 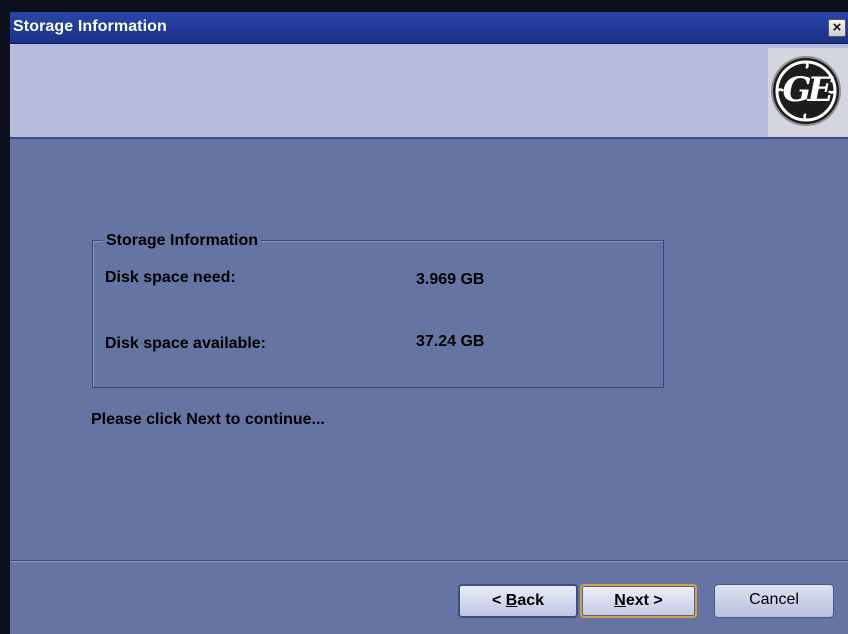 What do you see at coordinates (185, 343) in the screenshot?
I see `disk-space-available-label: Disk space available:` at bounding box center [185, 343].